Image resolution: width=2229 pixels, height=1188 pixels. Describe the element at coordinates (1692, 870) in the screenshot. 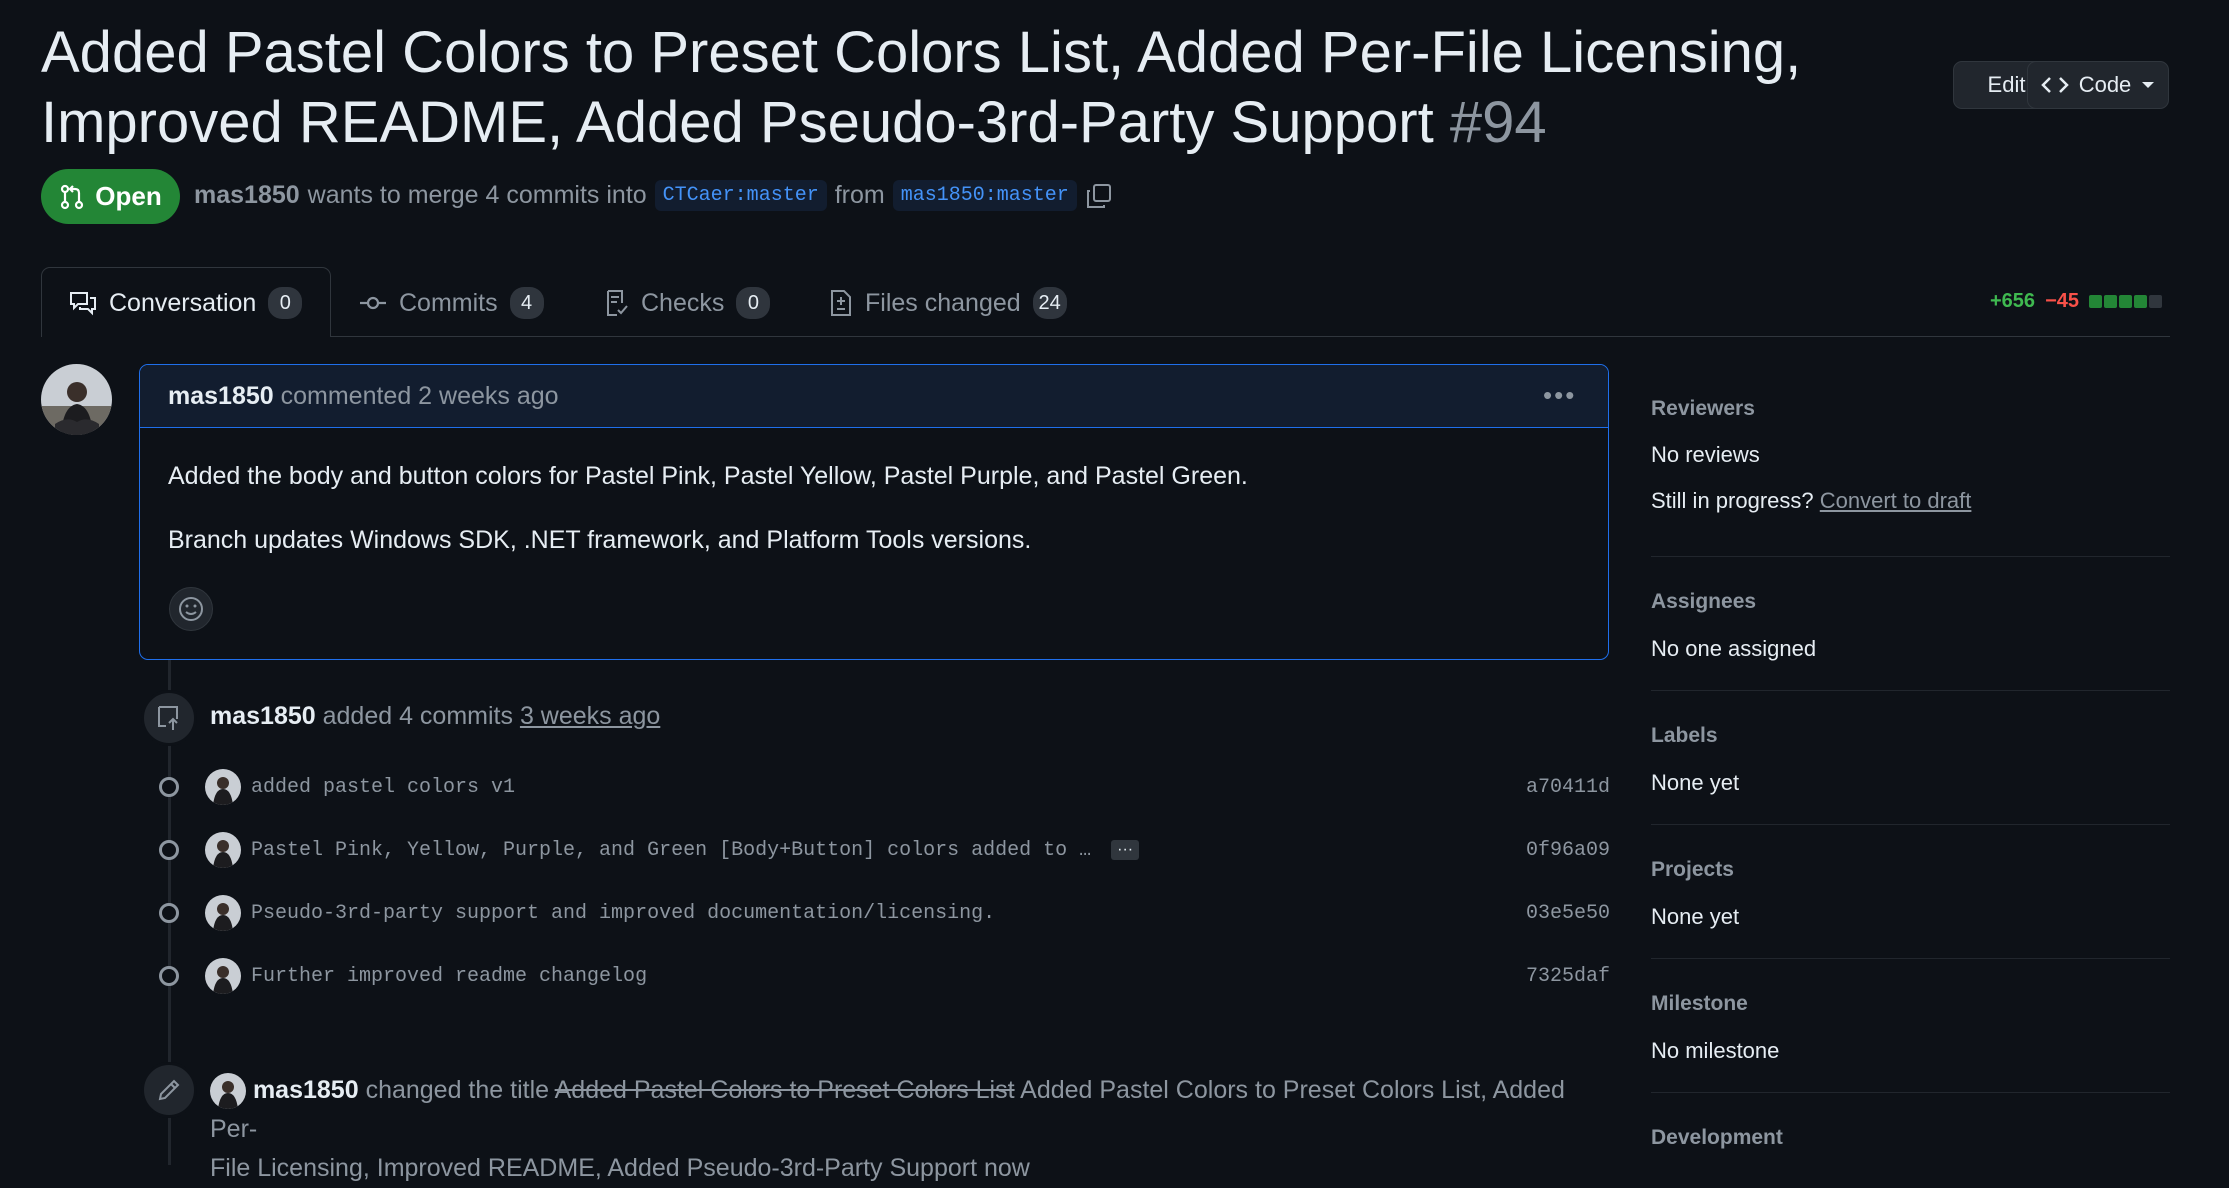

I see `projects-heading: Projects` at that location.